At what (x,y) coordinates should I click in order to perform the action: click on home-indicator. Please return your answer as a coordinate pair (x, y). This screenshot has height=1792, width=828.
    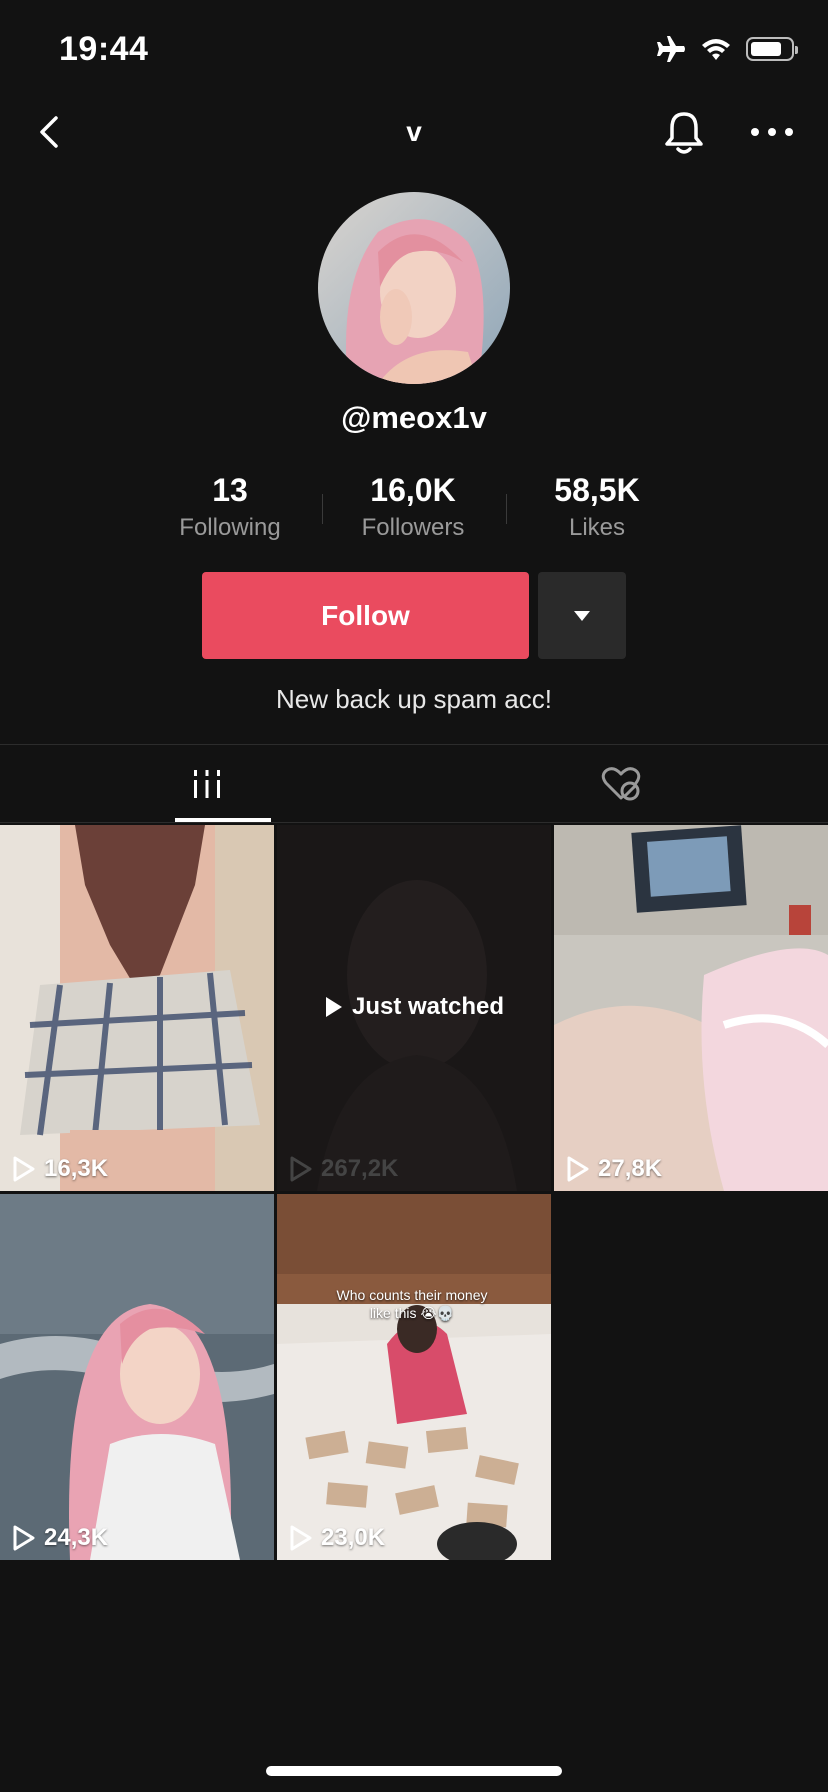
    Looking at the image, I should click on (414, 1771).